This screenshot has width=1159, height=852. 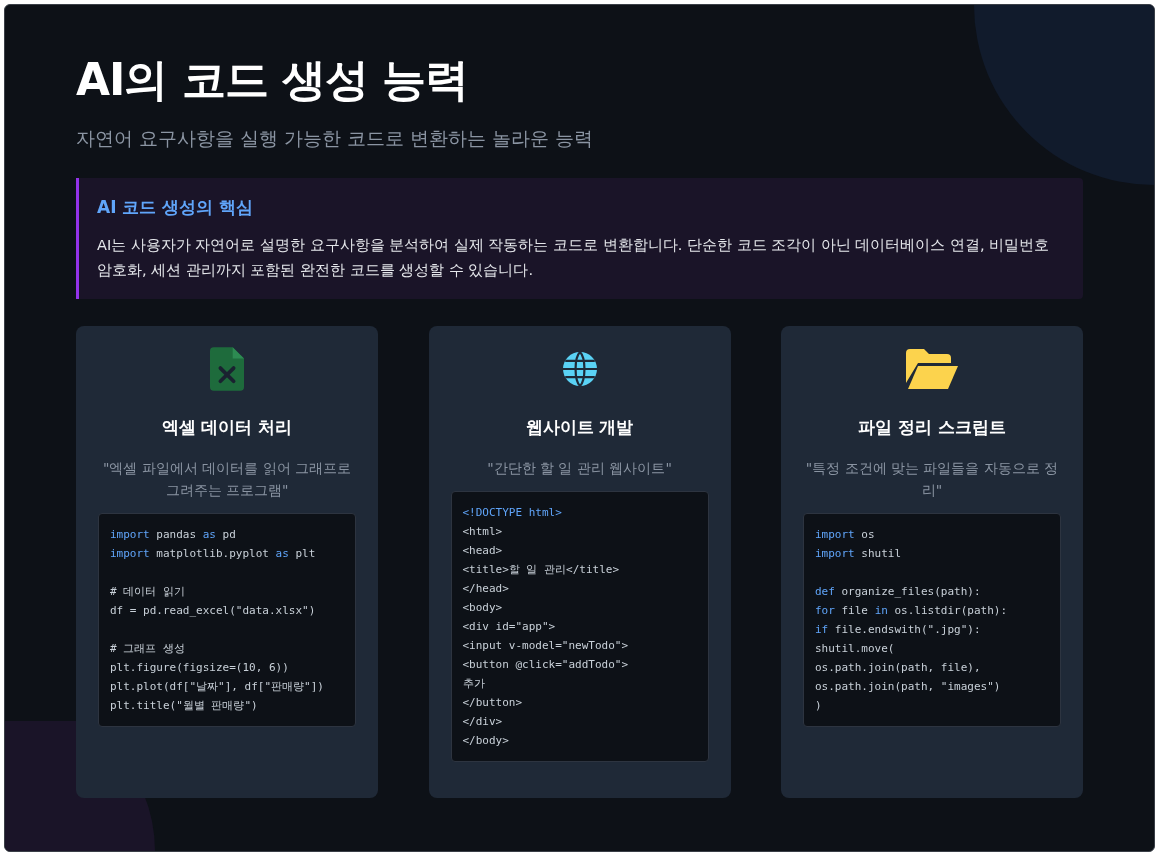 I want to click on code-line: os.path.join(path, file),, so click(x=898, y=668).